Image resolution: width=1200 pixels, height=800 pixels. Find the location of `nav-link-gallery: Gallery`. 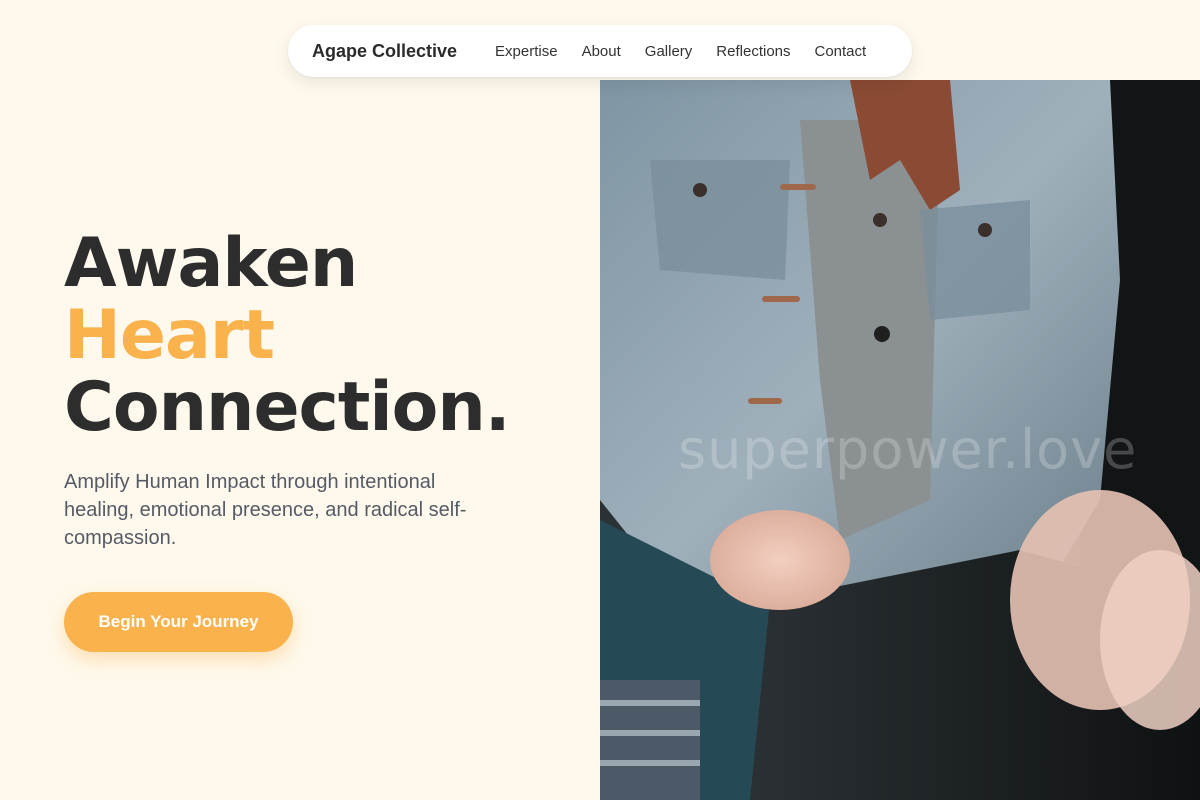

nav-link-gallery: Gallery is located at coordinates (669, 51).